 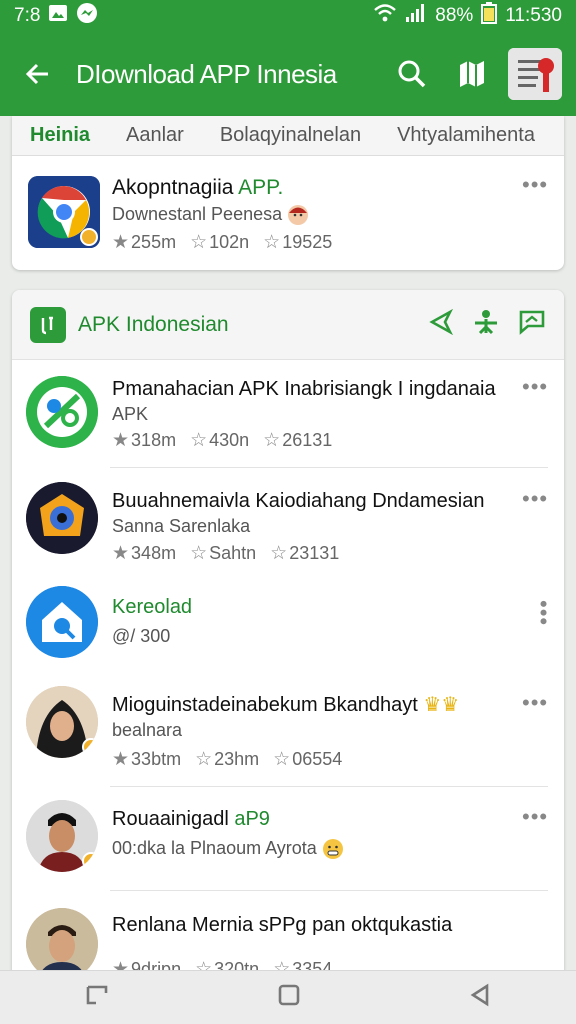 What do you see at coordinates (466, 135) in the screenshot?
I see `tab-3: Vhtyalamihenta` at bounding box center [466, 135].